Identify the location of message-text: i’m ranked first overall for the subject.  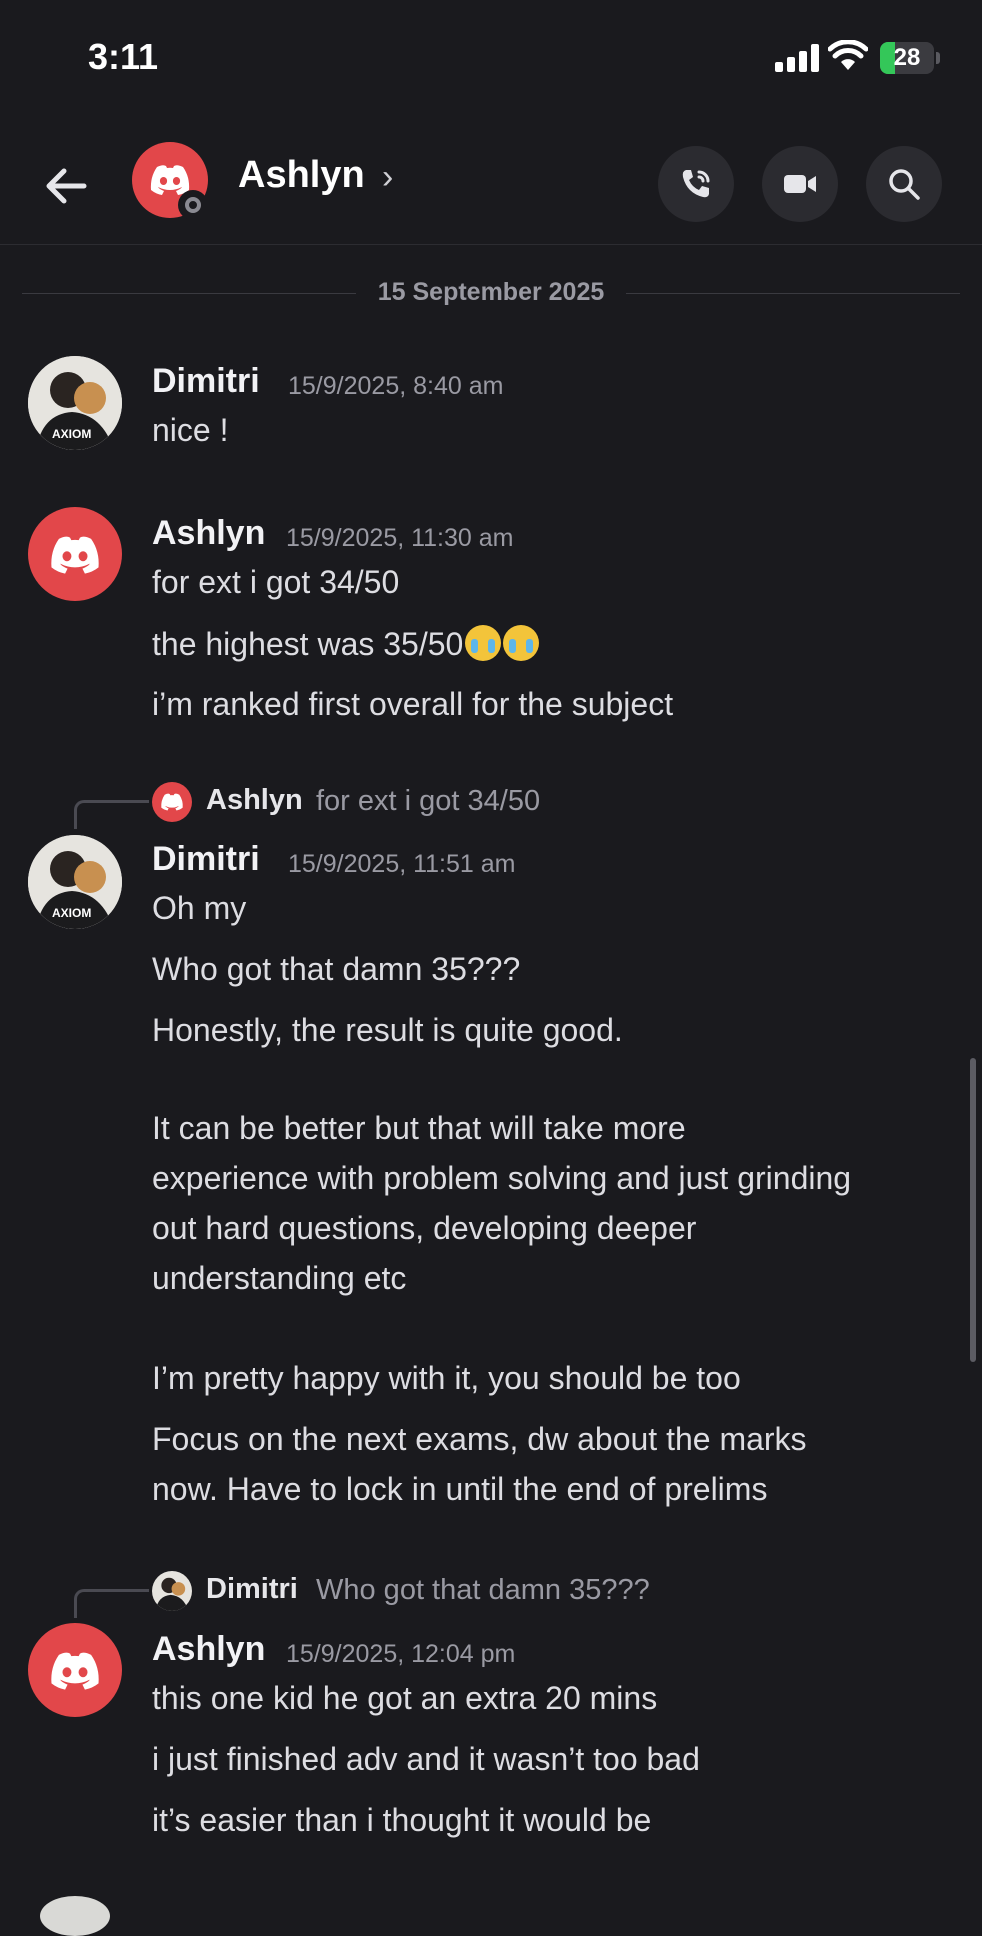
(413, 704).